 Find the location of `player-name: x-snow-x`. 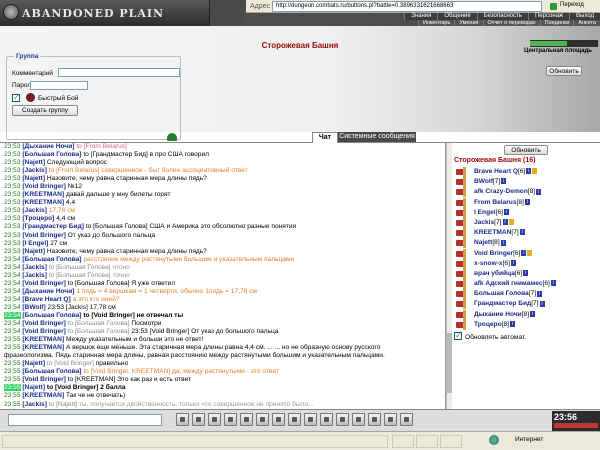

player-name: x-snow-x is located at coordinates (488, 263).